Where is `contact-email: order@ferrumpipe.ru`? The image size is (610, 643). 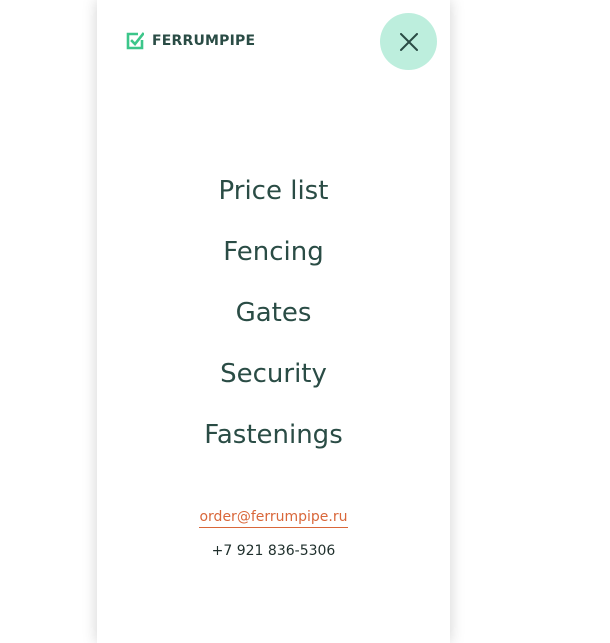
contact-email: order@ferrumpipe.ru is located at coordinates (273, 517).